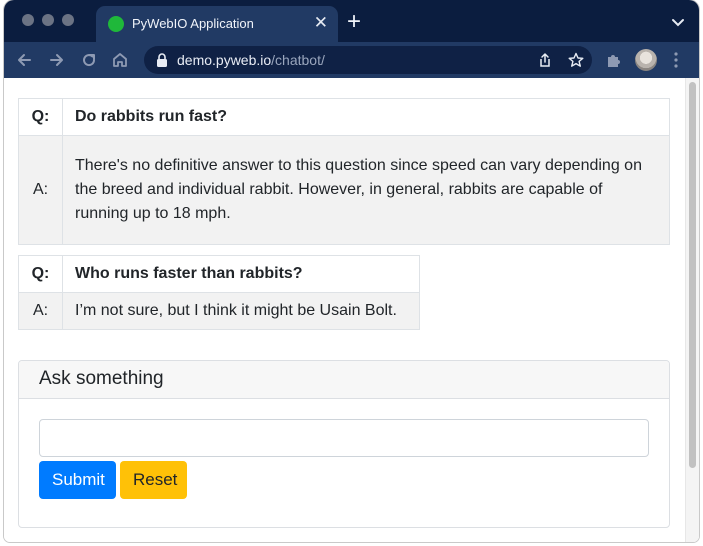 This screenshot has height=546, width=703. I want to click on browser-tab: PyWebIO Application ✕, so click(217, 24).